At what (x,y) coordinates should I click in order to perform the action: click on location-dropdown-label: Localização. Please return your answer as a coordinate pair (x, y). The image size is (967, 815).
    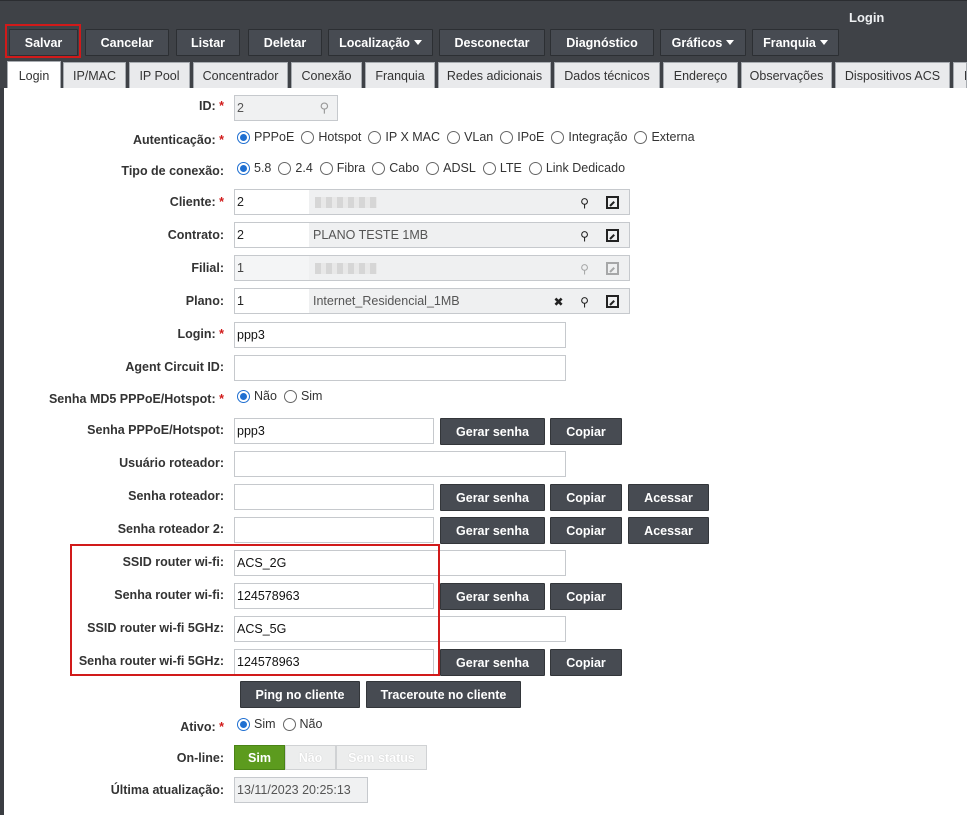
    Looking at the image, I should click on (374, 42).